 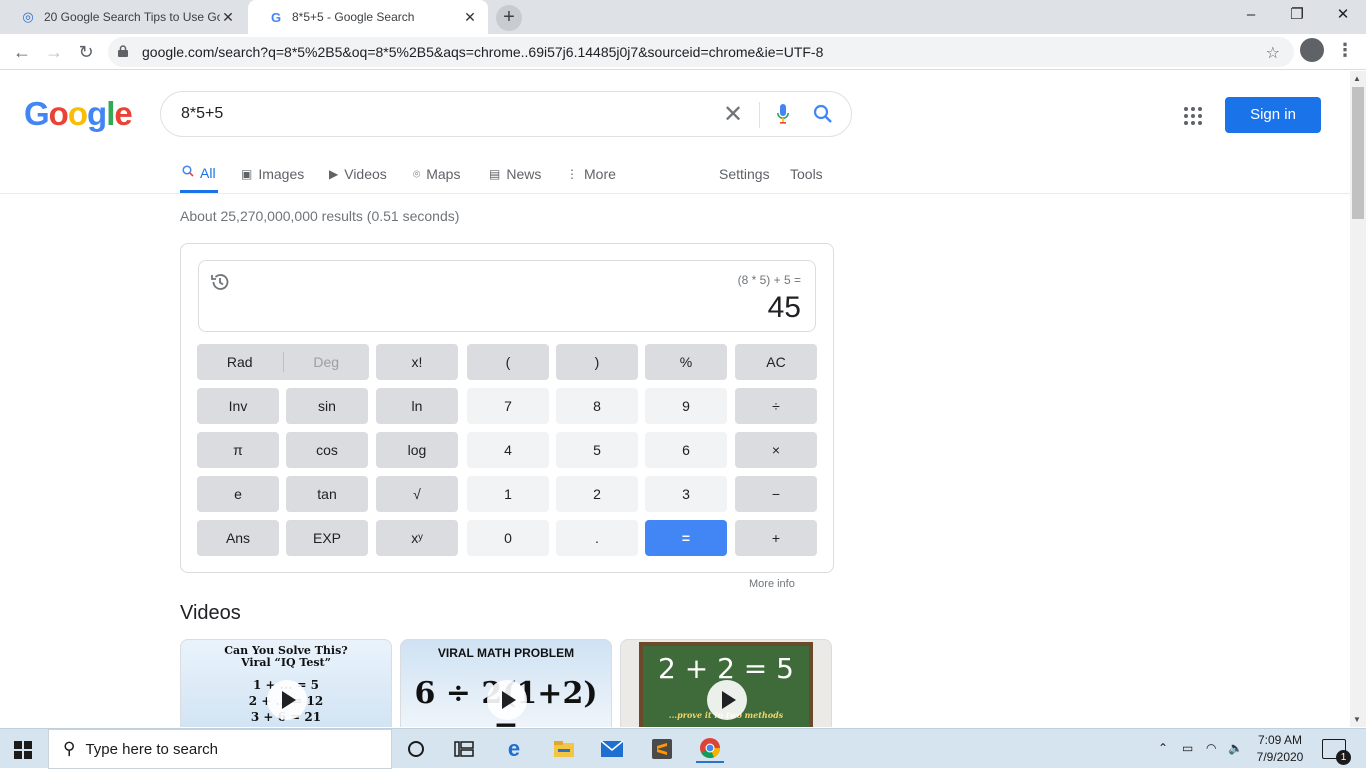 What do you see at coordinates (508, 406) in the screenshot?
I see `7-key: 7` at bounding box center [508, 406].